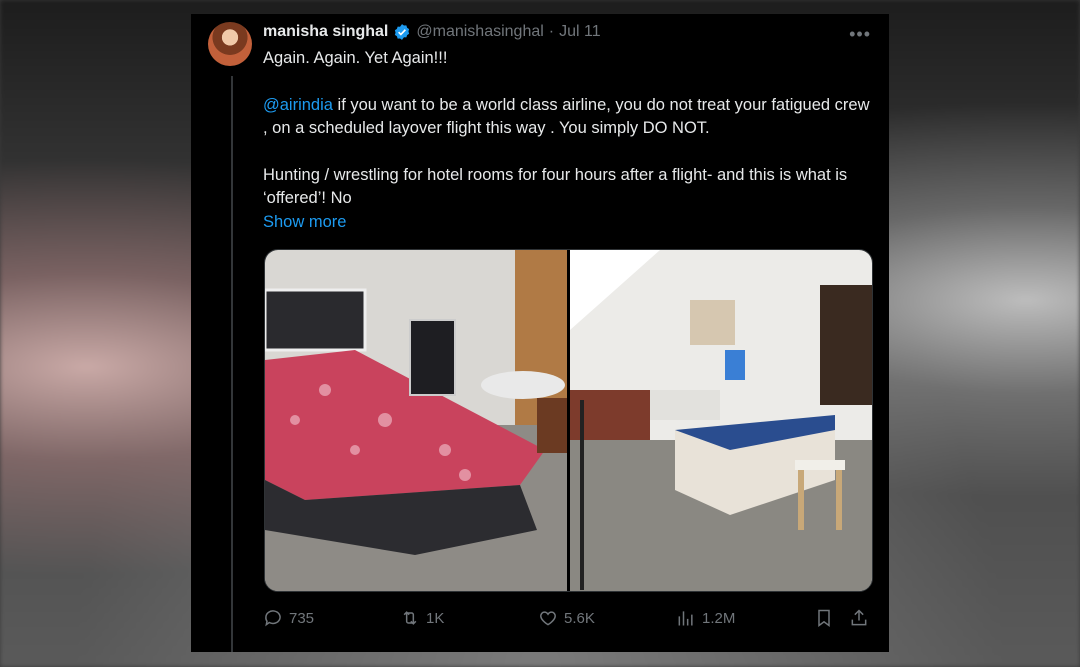  What do you see at coordinates (302, 618) in the screenshot?
I see `reply-count: 735` at bounding box center [302, 618].